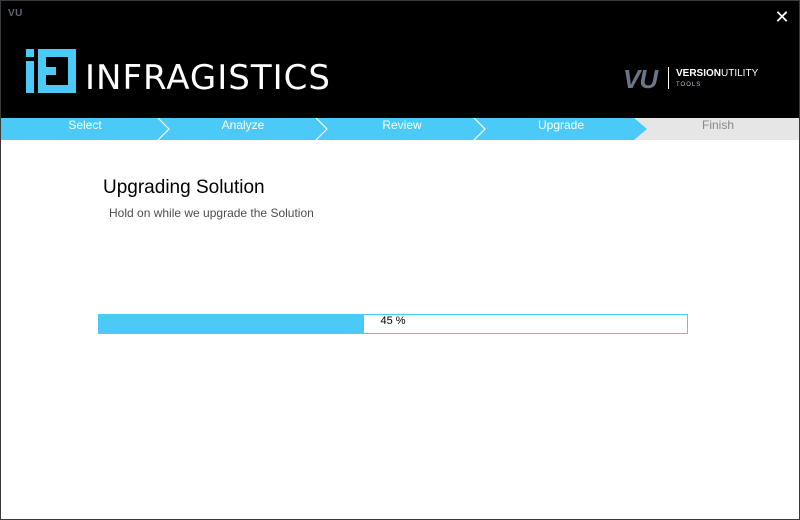  What do you see at coordinates (699, 73) in the screenshot?
I see `vu-name-bold: VERSION` at bounding box center [699, 73].